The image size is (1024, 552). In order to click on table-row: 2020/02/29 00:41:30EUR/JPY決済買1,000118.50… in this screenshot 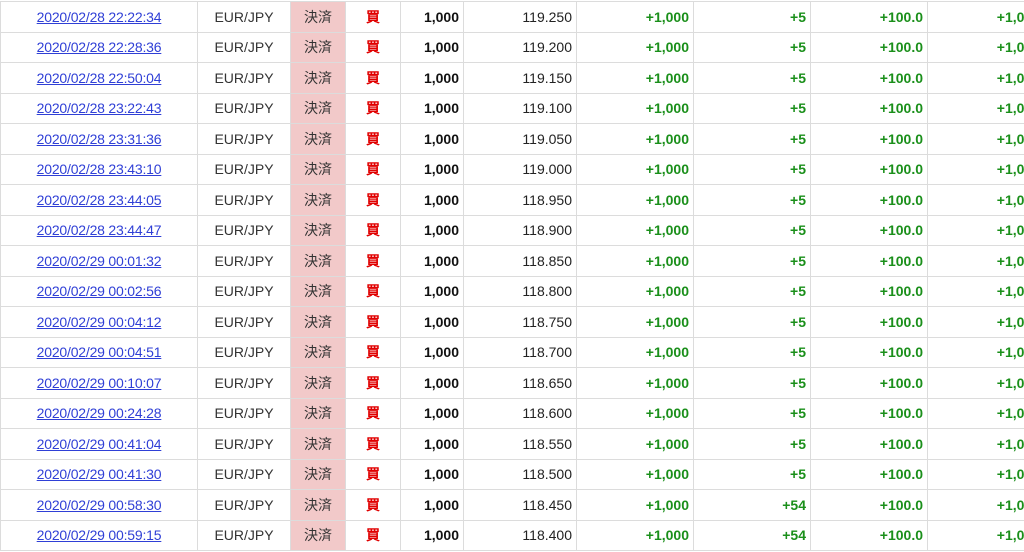, I will do `click(512, 474)`.